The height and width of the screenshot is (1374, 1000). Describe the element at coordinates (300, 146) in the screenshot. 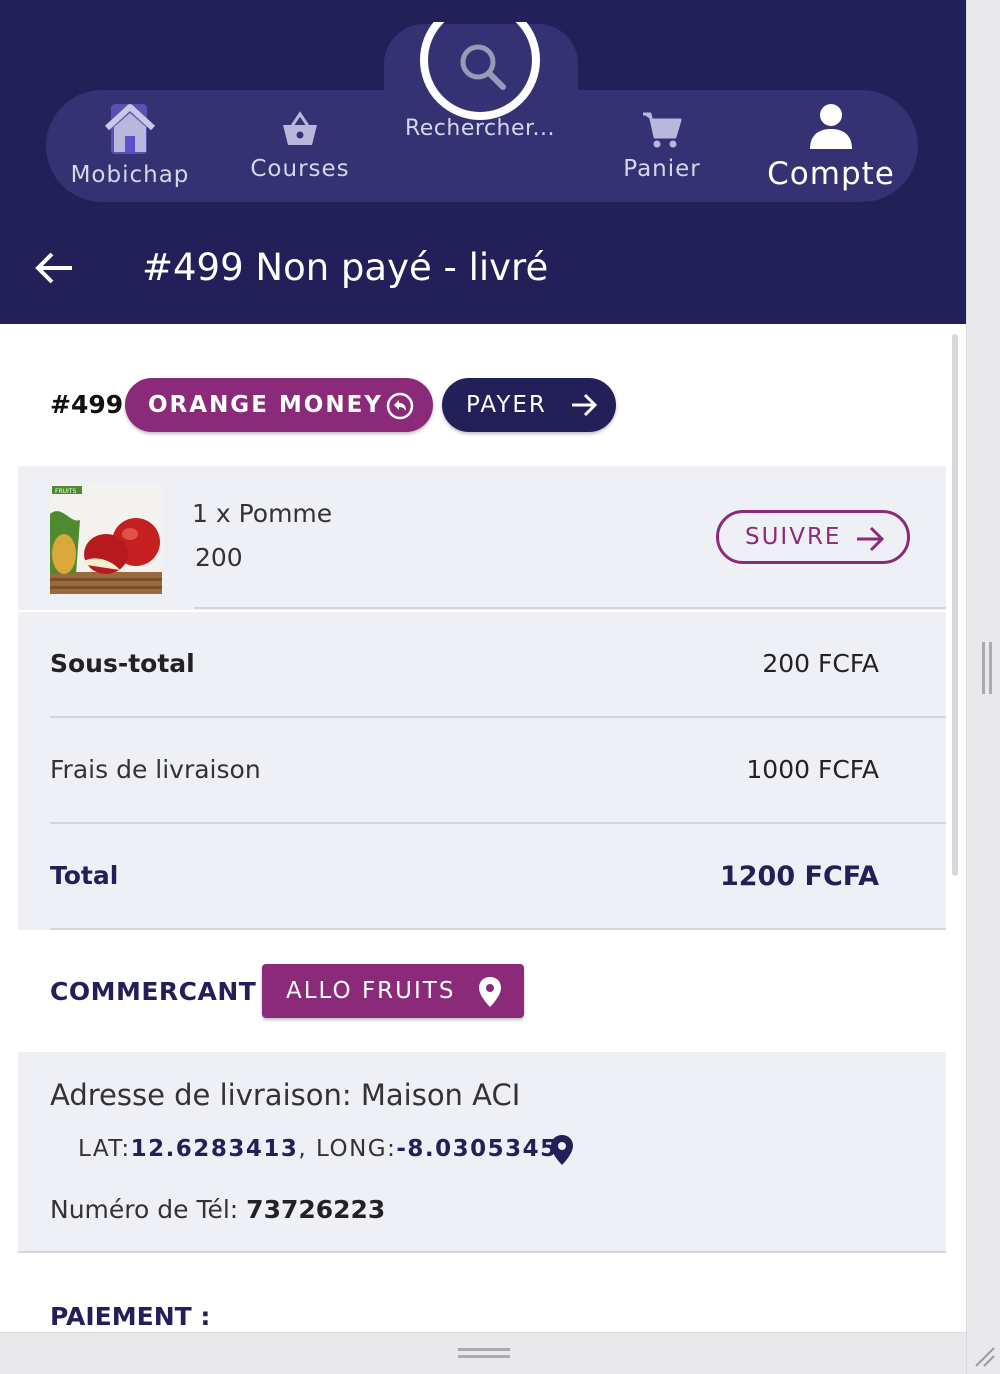

I see `nav-item-courses: Courses` at that location.